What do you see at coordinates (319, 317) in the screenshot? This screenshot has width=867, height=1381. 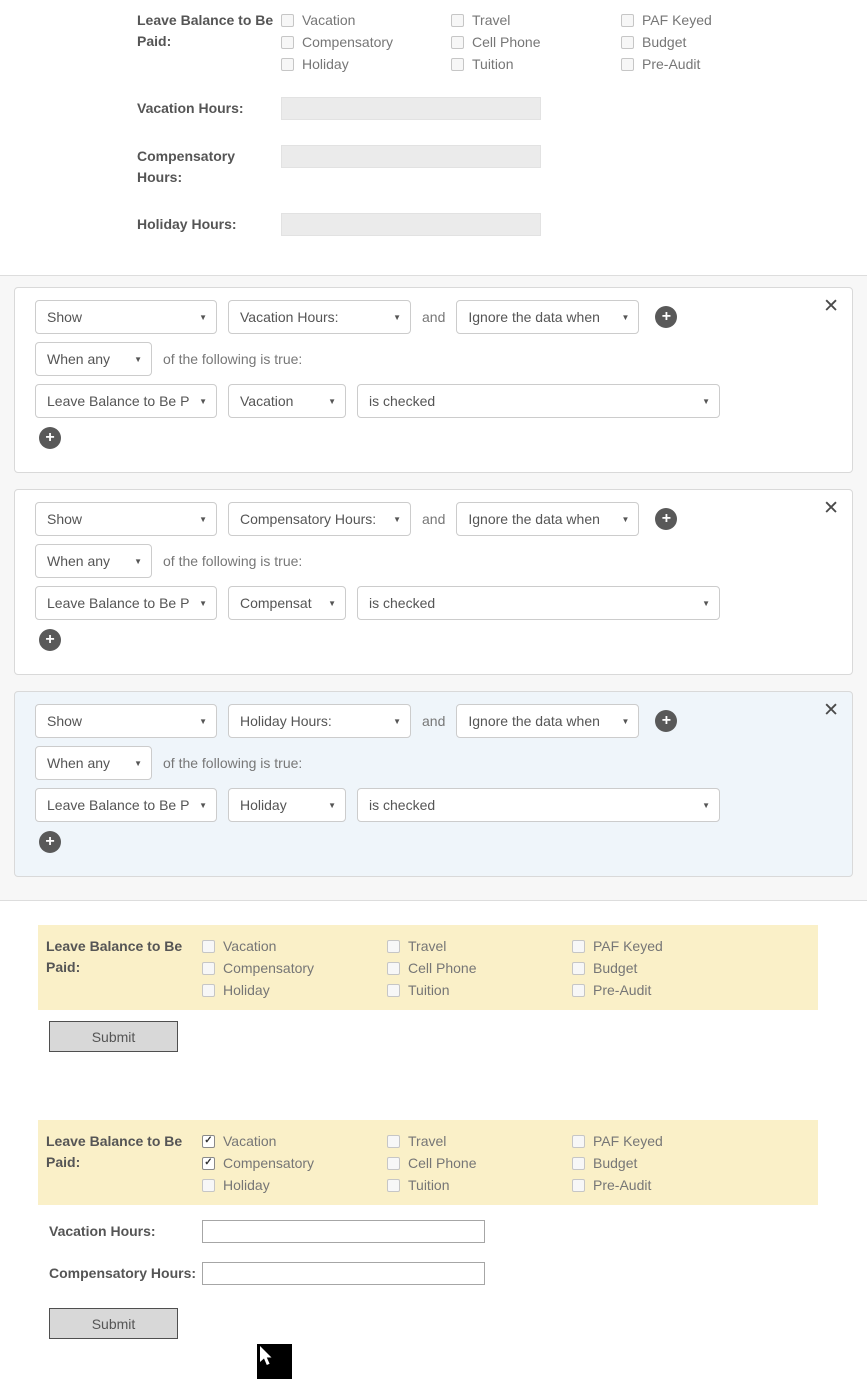 I see `target-field-select: Vacation Hours: ▼` at bounding box center [319, 317].